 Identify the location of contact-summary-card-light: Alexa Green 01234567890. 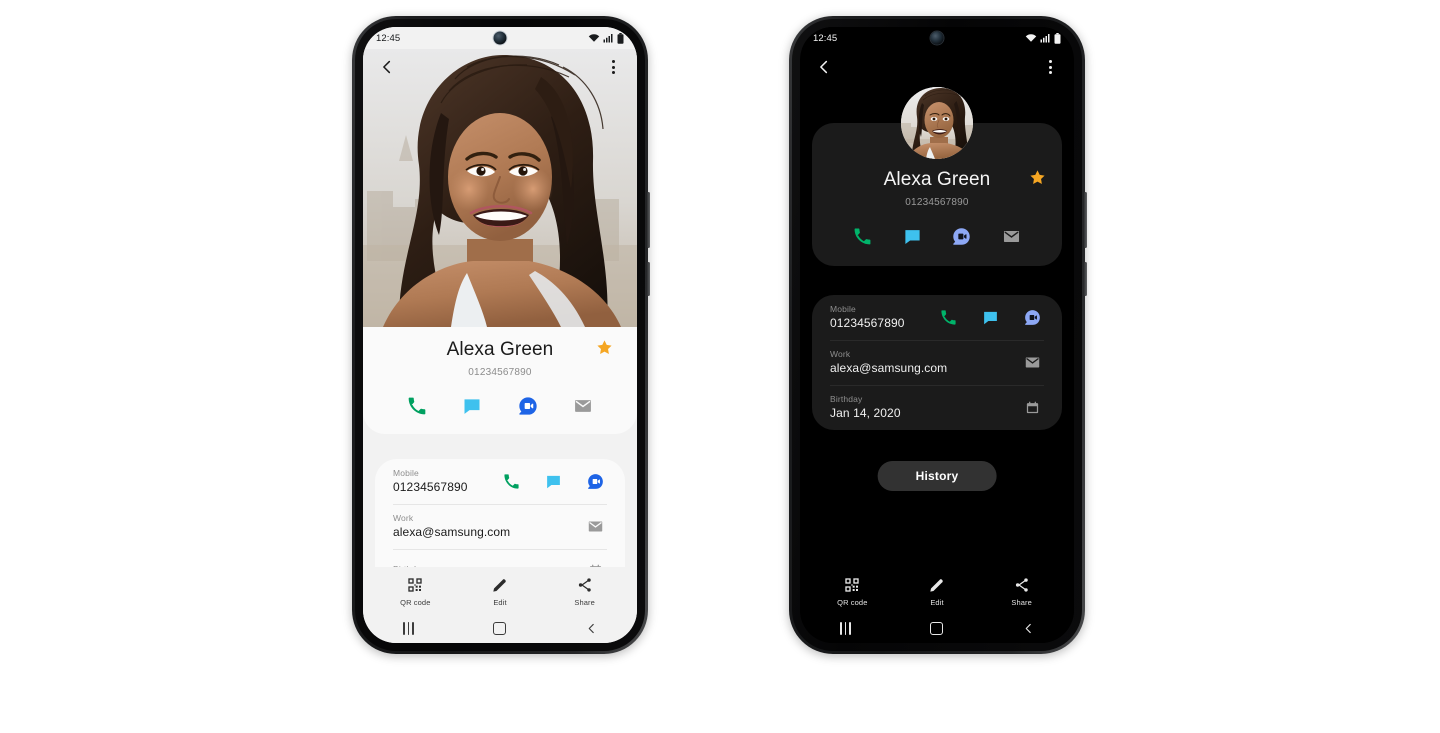
(500, 380).